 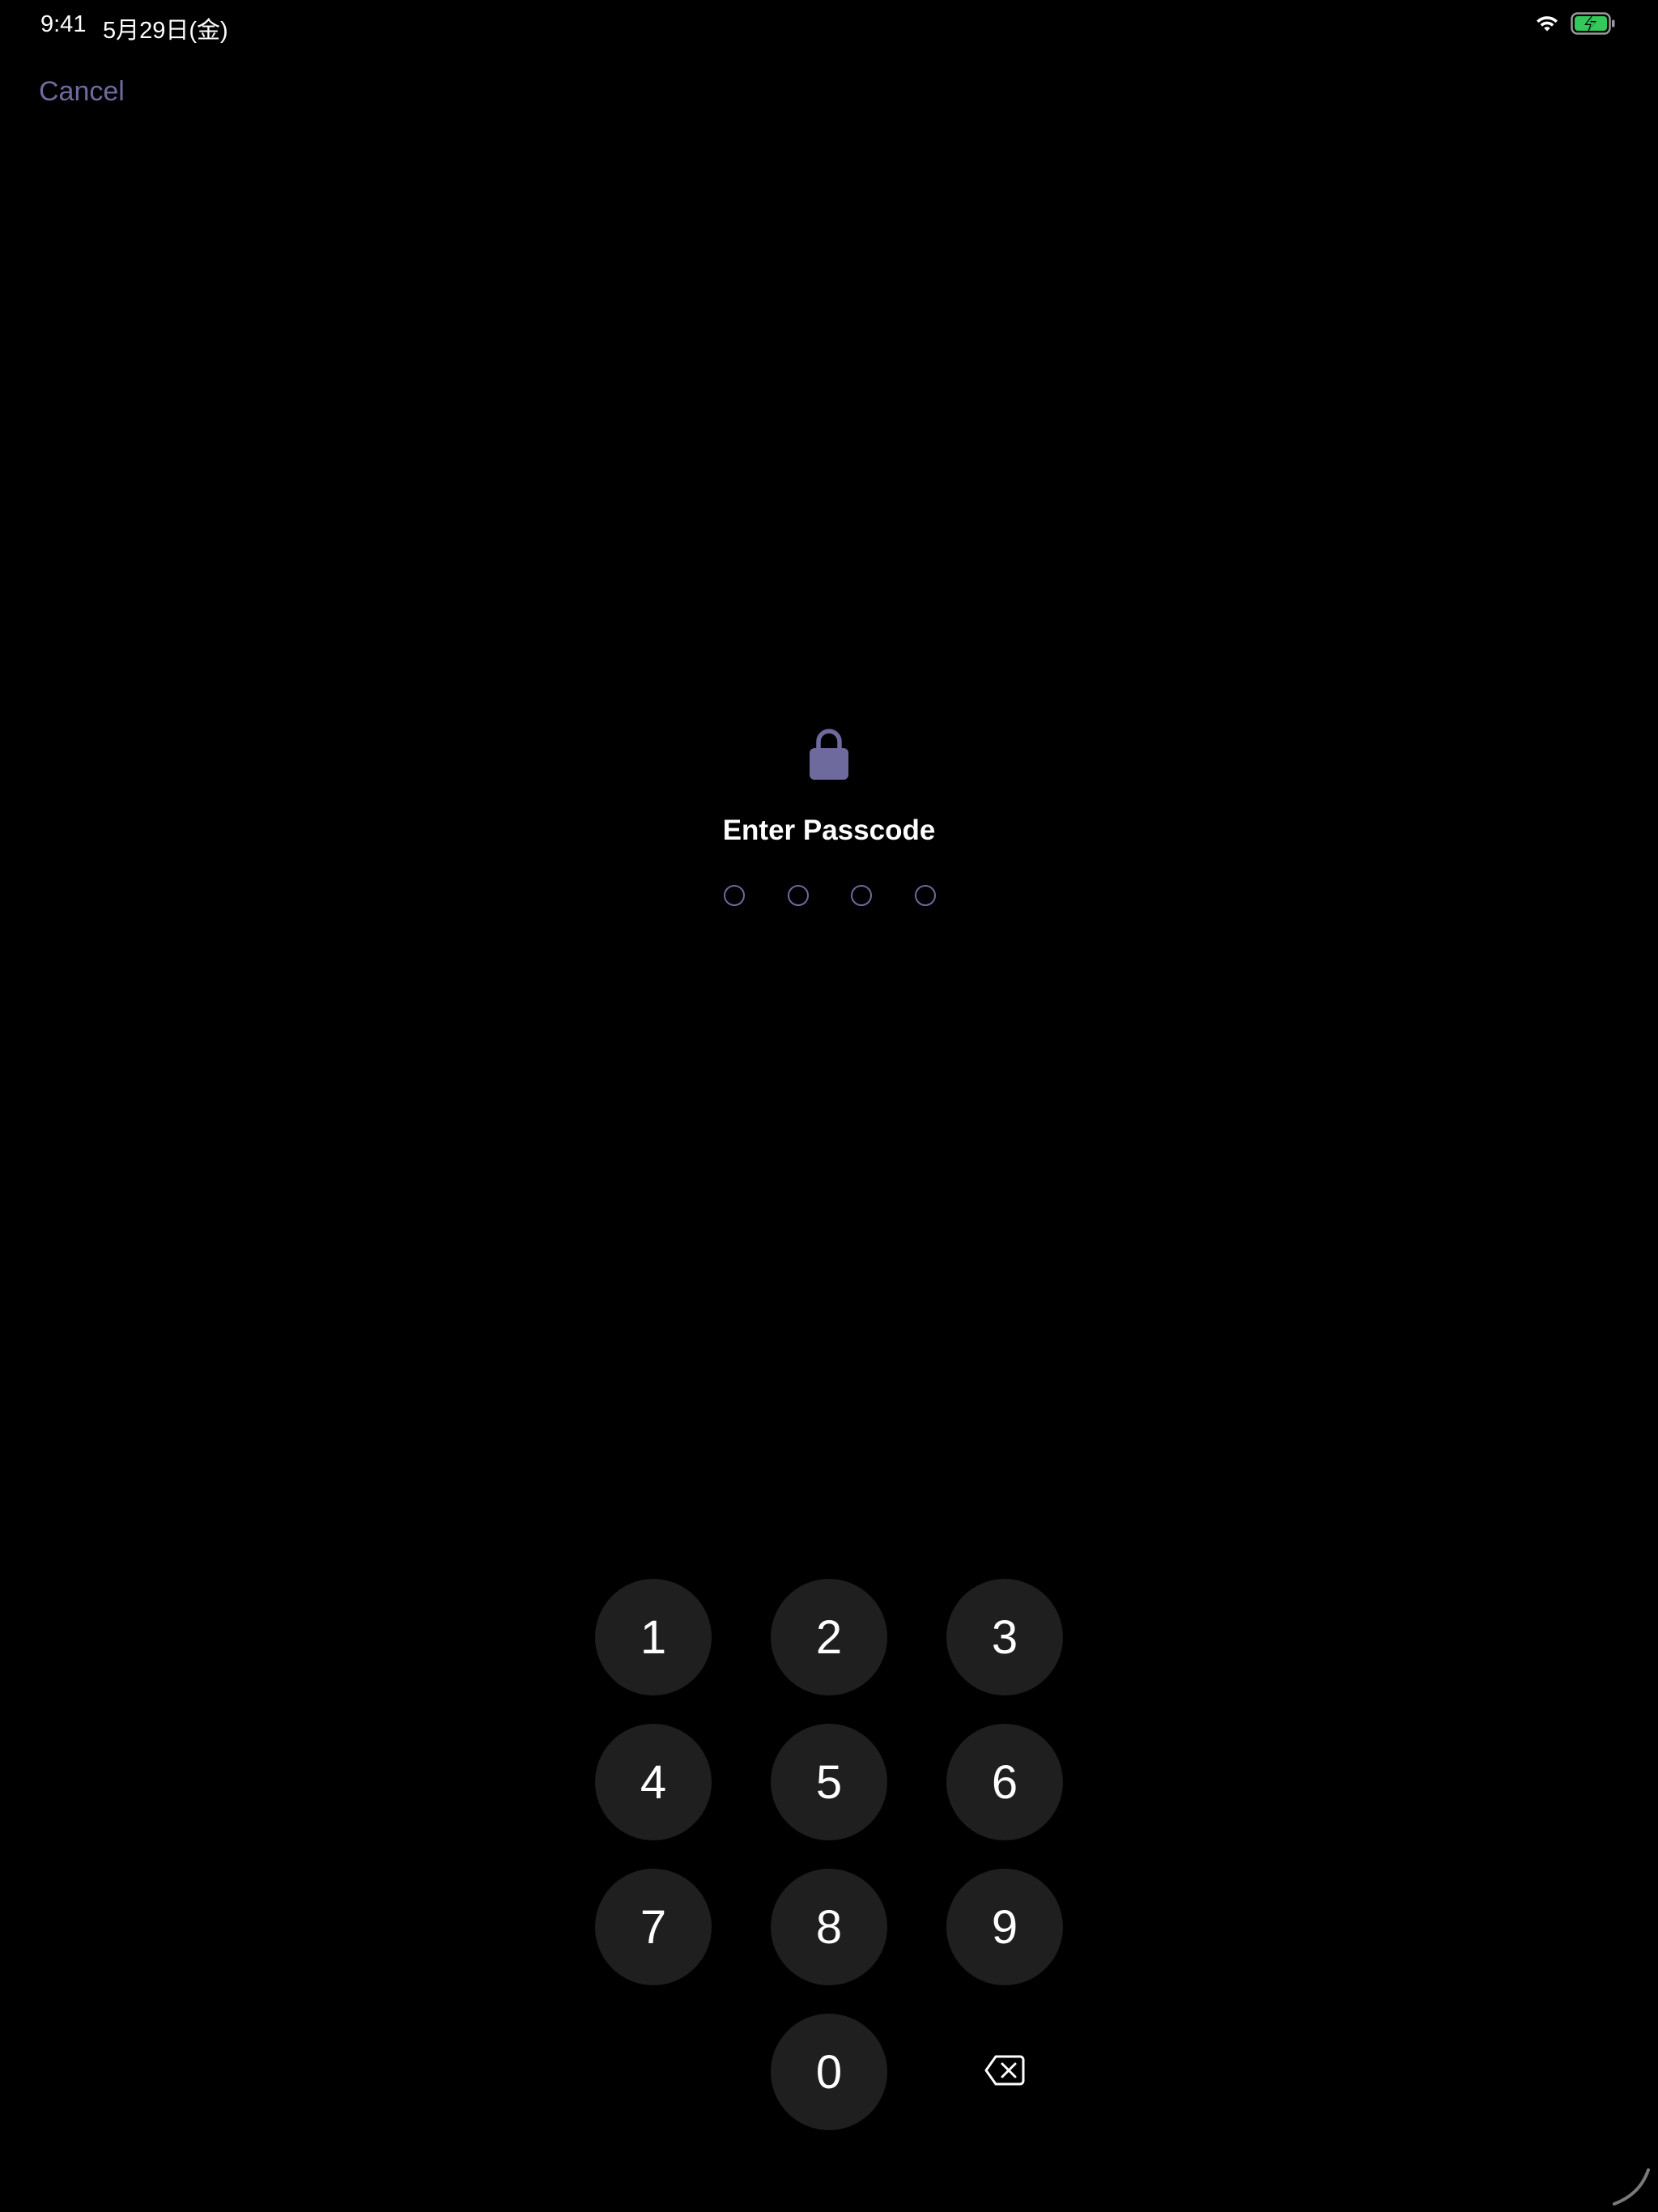 What do you see at coordinates (82, 92) in the screenshot?
I see `cancel-button: Cancel` at bounding box center [82, 92].